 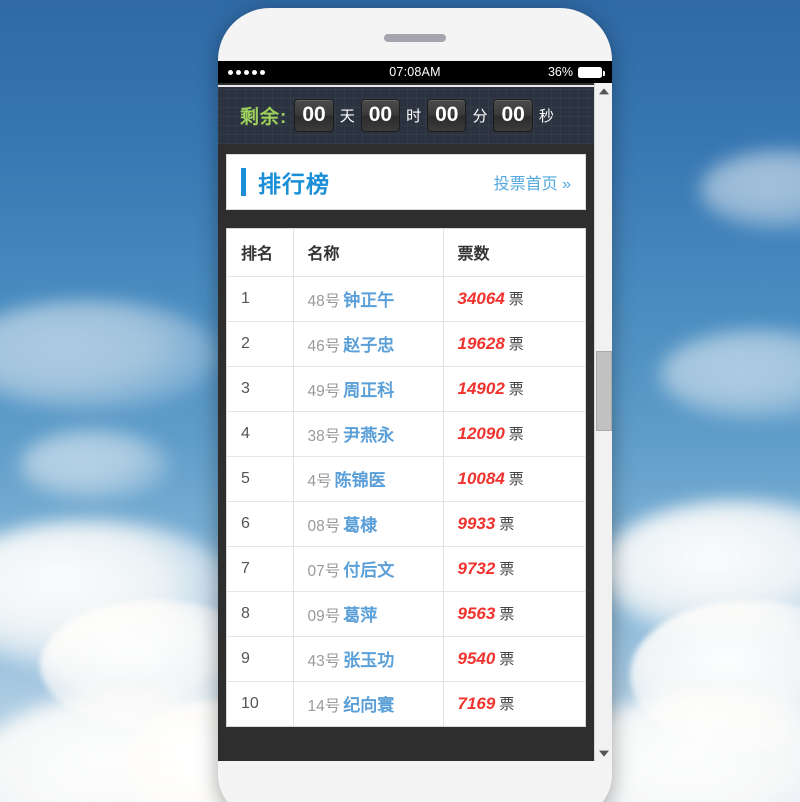 I want to click on contestant-name: 尹燕永, so click(x=368, y=435).